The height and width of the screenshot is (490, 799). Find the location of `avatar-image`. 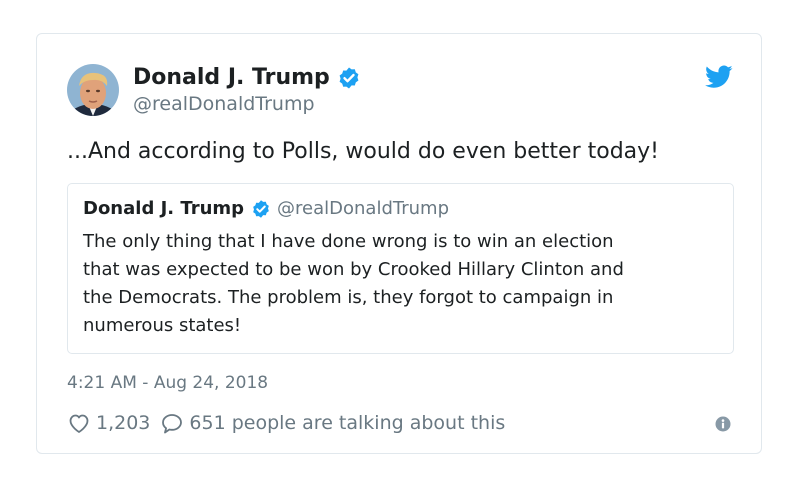

avatar-image is located at coordinates (93, 90).